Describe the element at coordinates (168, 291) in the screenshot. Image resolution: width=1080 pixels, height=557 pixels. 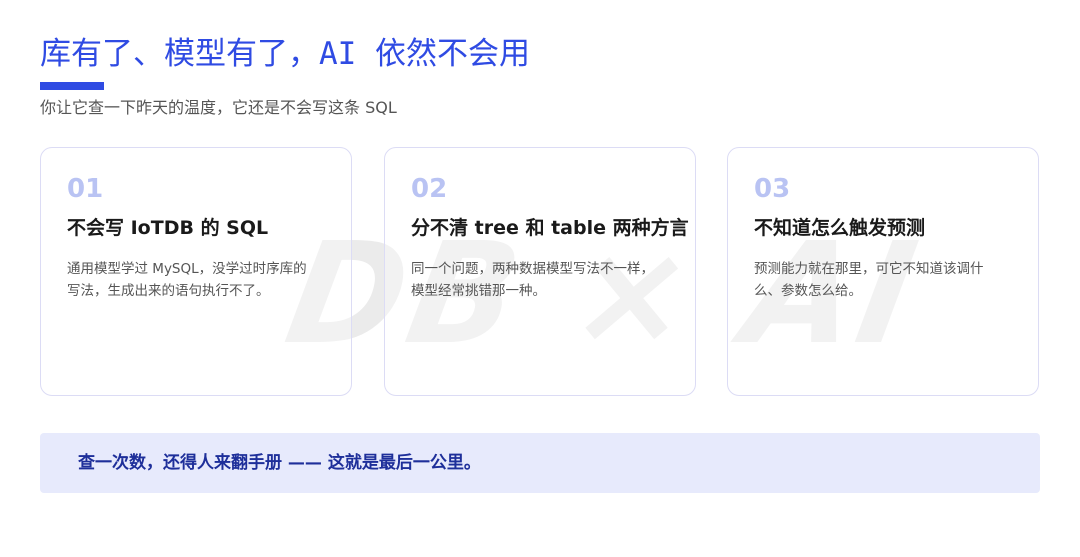
I see `card-description-line: 写法，生成出来的语句执行不了。` at that location.